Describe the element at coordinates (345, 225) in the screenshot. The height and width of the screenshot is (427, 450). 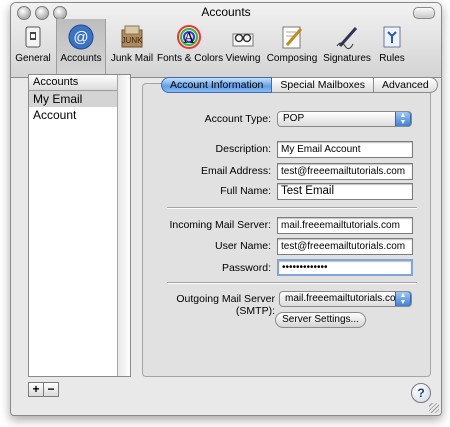
I see `incoming-server-field: mail.freeemailtutorials.com` at that location.